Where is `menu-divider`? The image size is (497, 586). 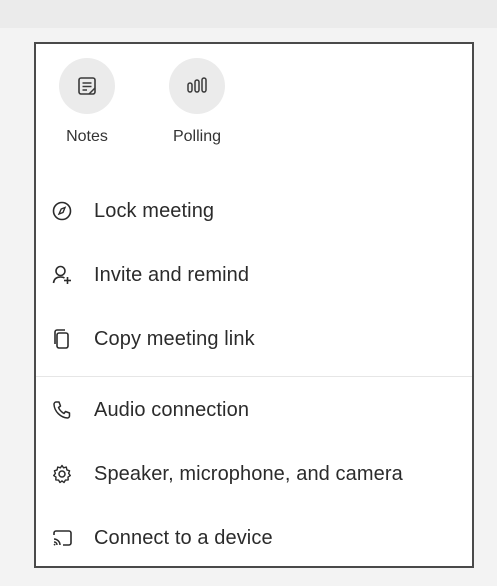
menu-divider is located at coordinates (254, 376).